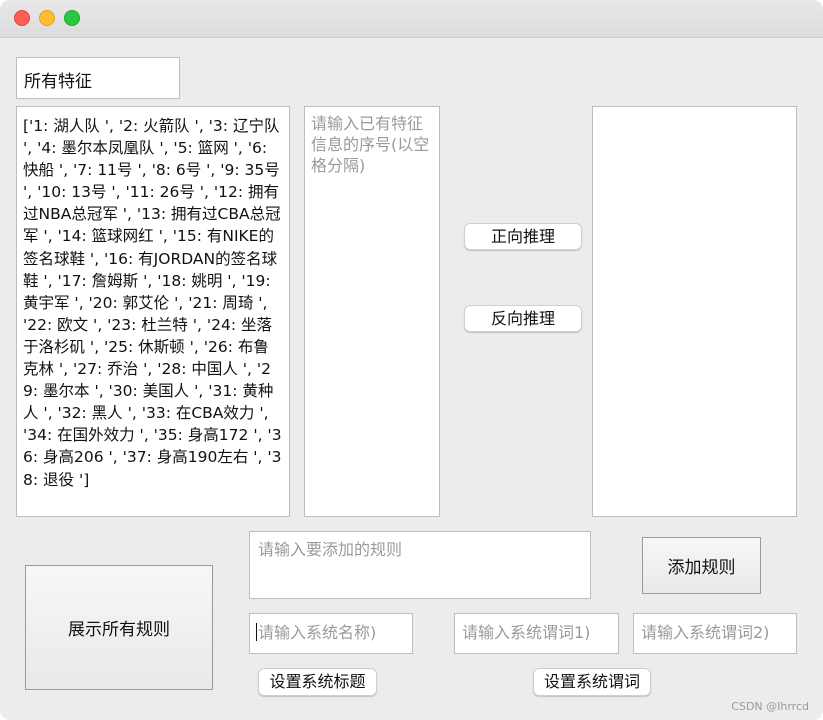 This screenshot has height=720, width=823. What do you see at coordinates (119, 627) in the screenshot?
I see `show-all-rules-button: 展示所有规则` at bounding box center [119, 627].